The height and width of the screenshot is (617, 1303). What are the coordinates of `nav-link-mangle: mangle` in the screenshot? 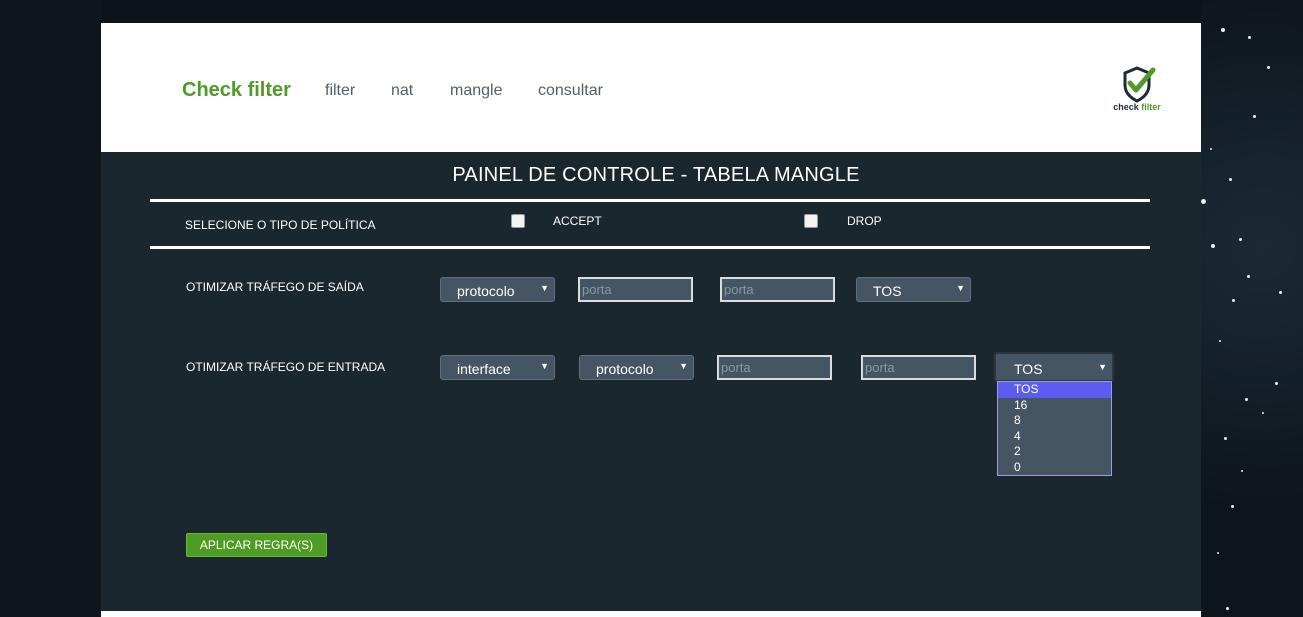 It's located at (476, 91).